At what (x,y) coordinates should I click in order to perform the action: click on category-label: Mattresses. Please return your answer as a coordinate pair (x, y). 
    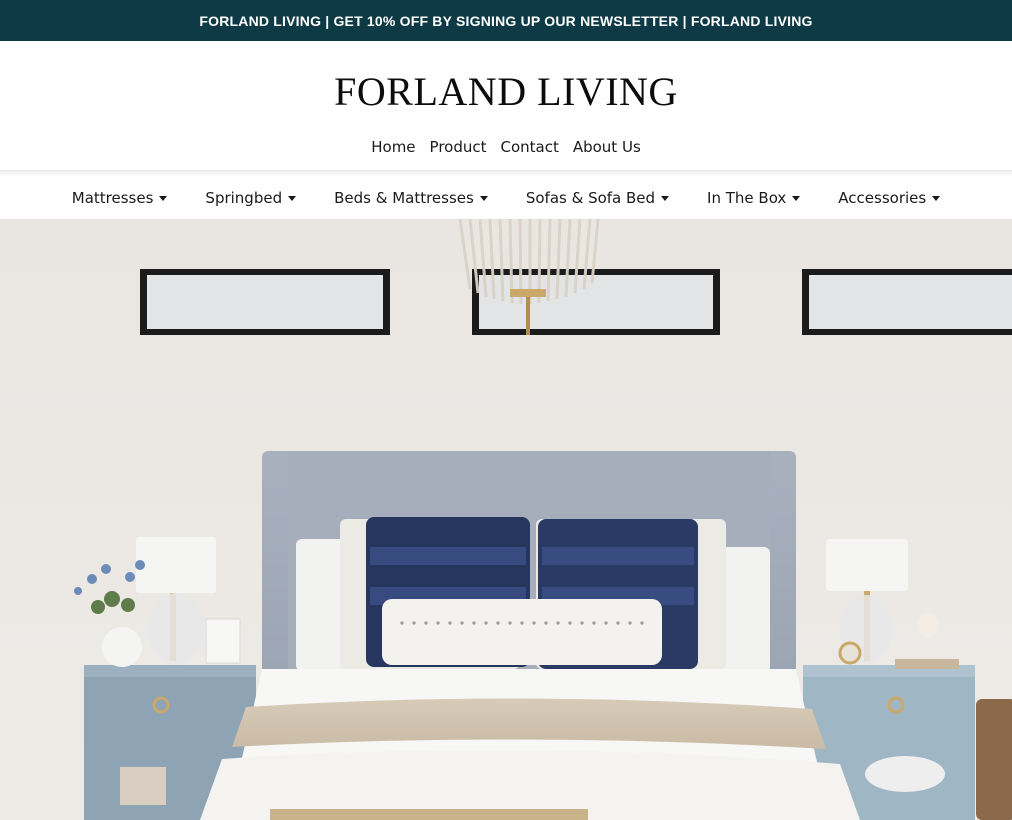
    Looking at the image, I should click on (112, 197).